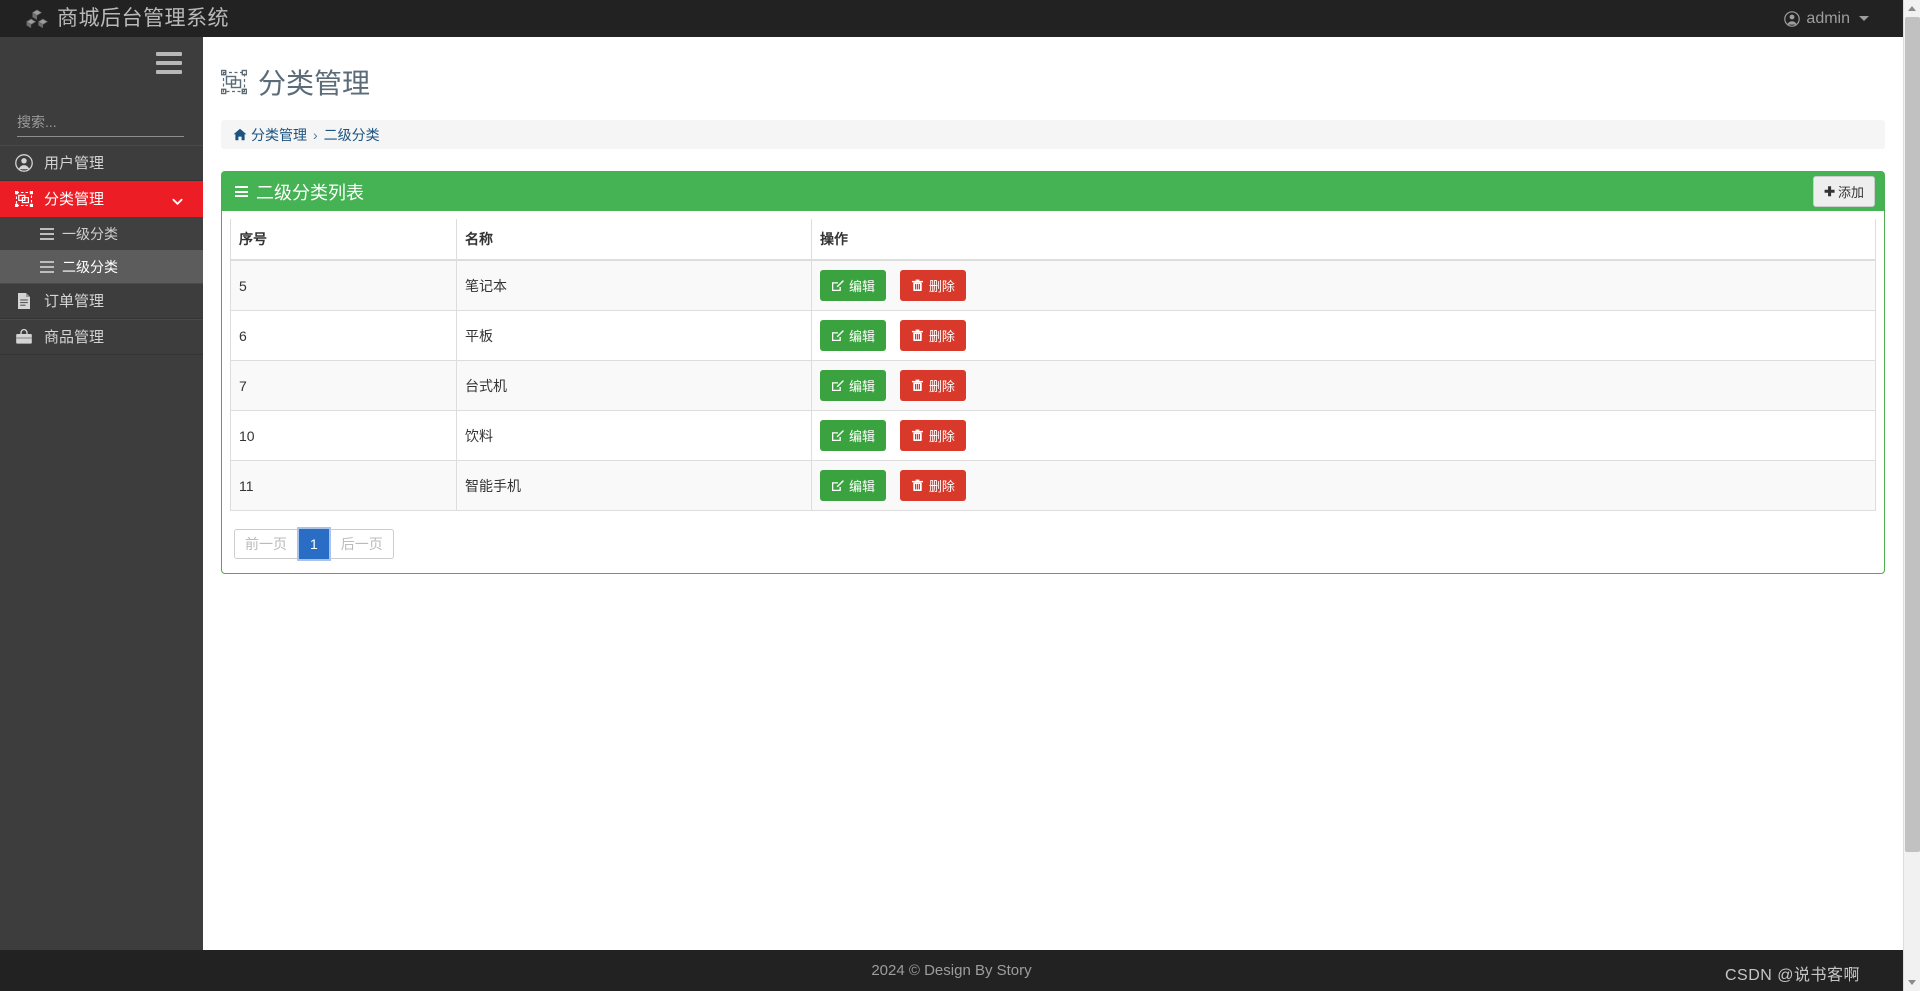 The image size is (1920, 991). What do you see at coordinates (74, 301) in the screenshot?
I see `sidebar-item-label: 订单管理` at bounding box center [74, 301].